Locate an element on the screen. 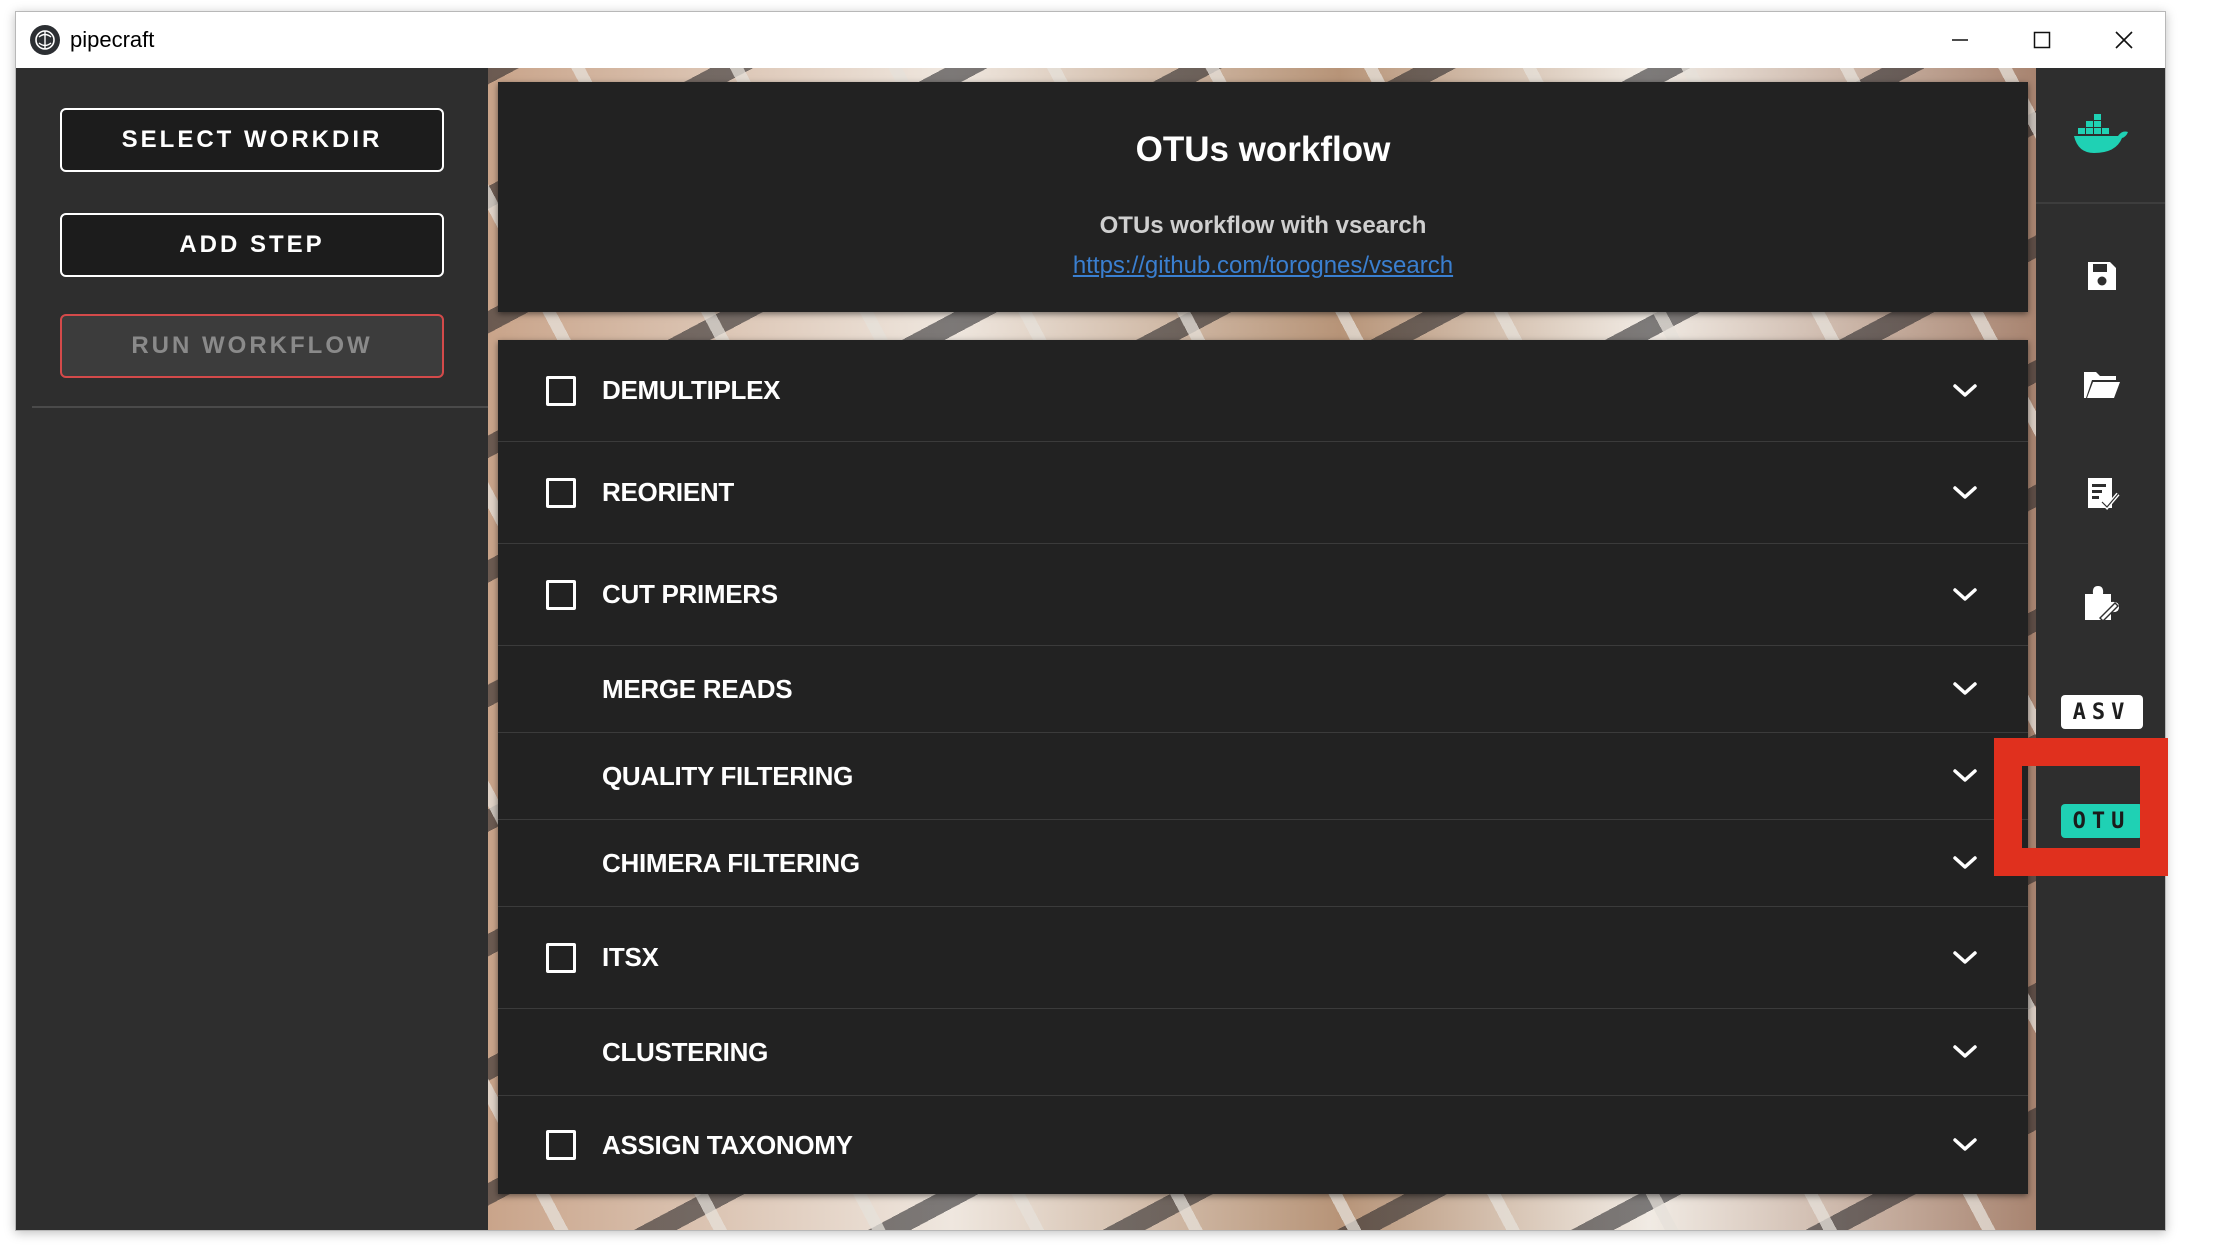 The height and width of the screenshot is (1246, 2218). right-sidebar: ASV OTU is located at coordinates (2100, 649).